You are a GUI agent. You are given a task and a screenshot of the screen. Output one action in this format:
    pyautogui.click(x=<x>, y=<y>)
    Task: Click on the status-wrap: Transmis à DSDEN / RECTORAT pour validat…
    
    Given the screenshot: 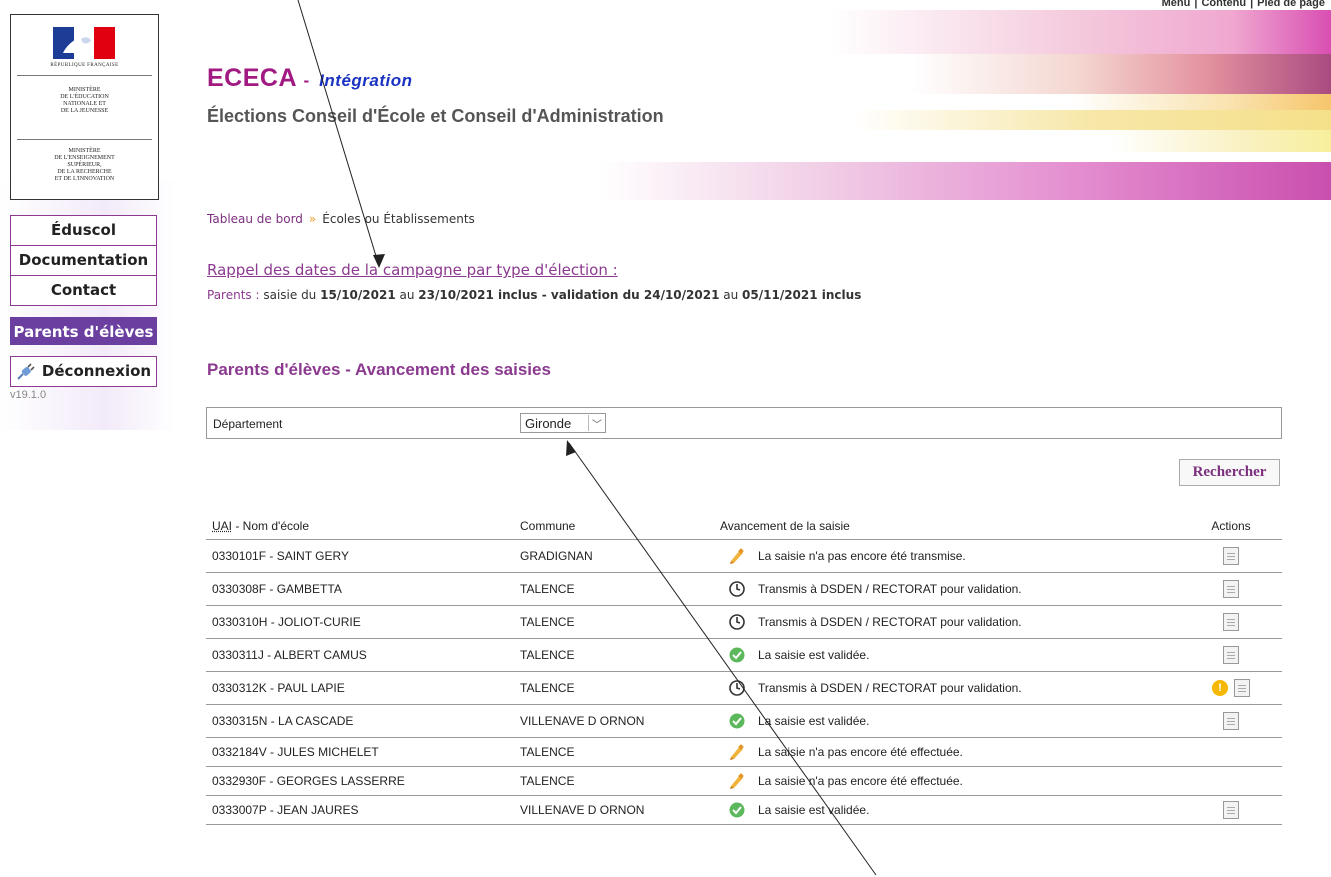 What is the action you would take?
    pyautogui.click(x=947, y=589)
    